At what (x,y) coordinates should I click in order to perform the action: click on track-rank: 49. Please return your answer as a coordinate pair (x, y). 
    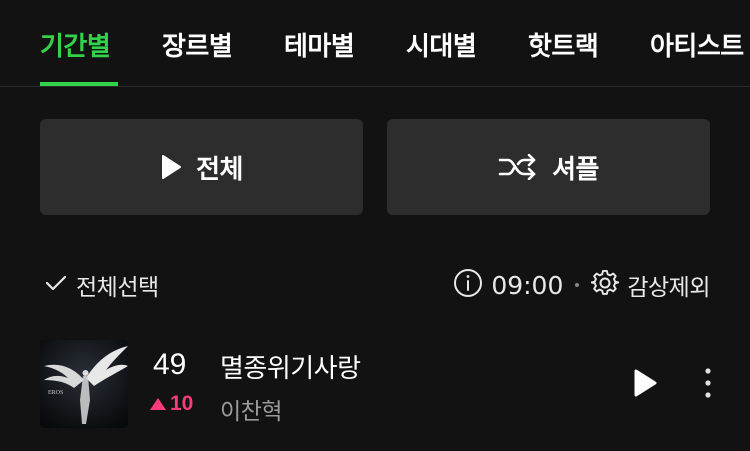
    Looking at the image, I should click on (170, 364).